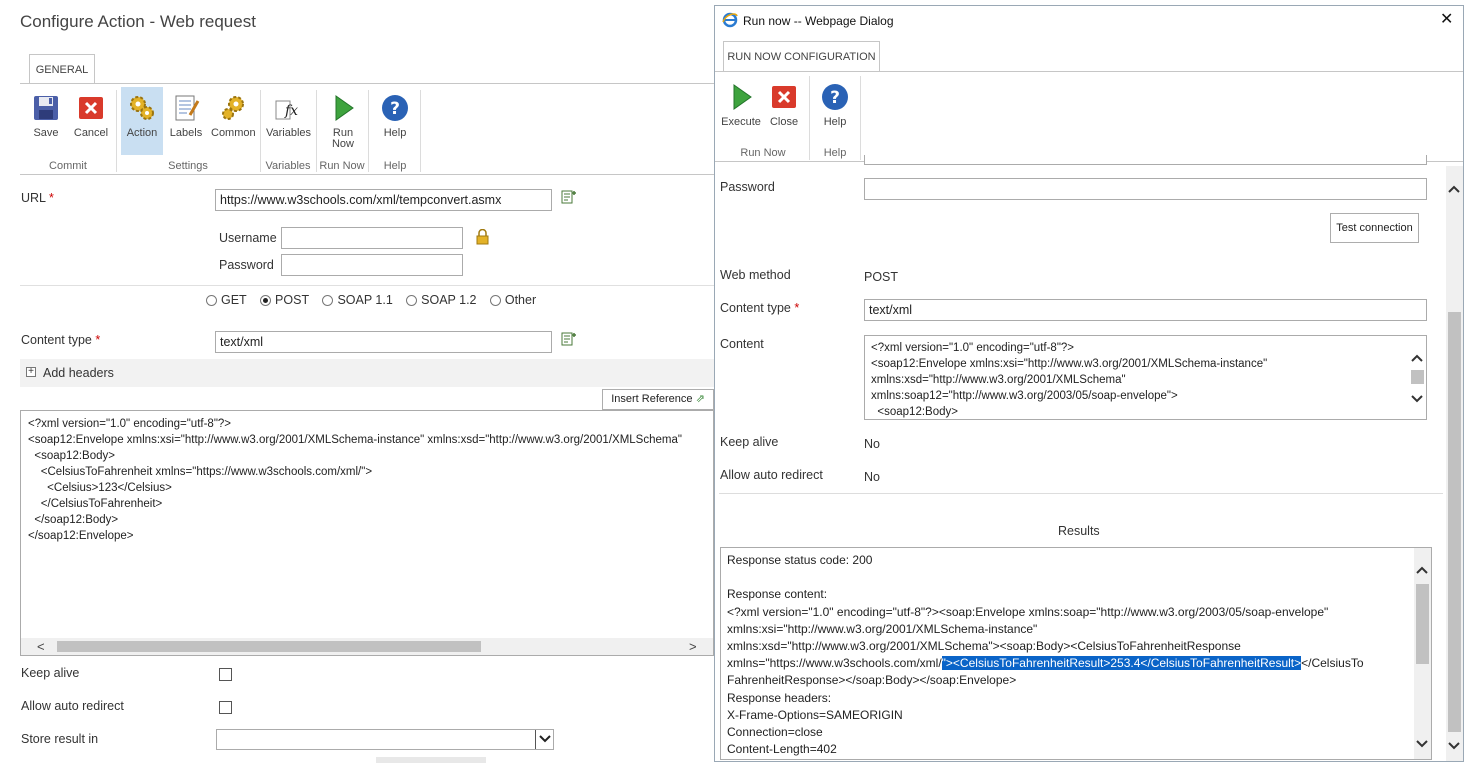 This screenshot has width=1465, height=763. Describe the element at coordinates (1089, 71) in the screenshot. I see `dialog-ribbon-top-border` at that location.